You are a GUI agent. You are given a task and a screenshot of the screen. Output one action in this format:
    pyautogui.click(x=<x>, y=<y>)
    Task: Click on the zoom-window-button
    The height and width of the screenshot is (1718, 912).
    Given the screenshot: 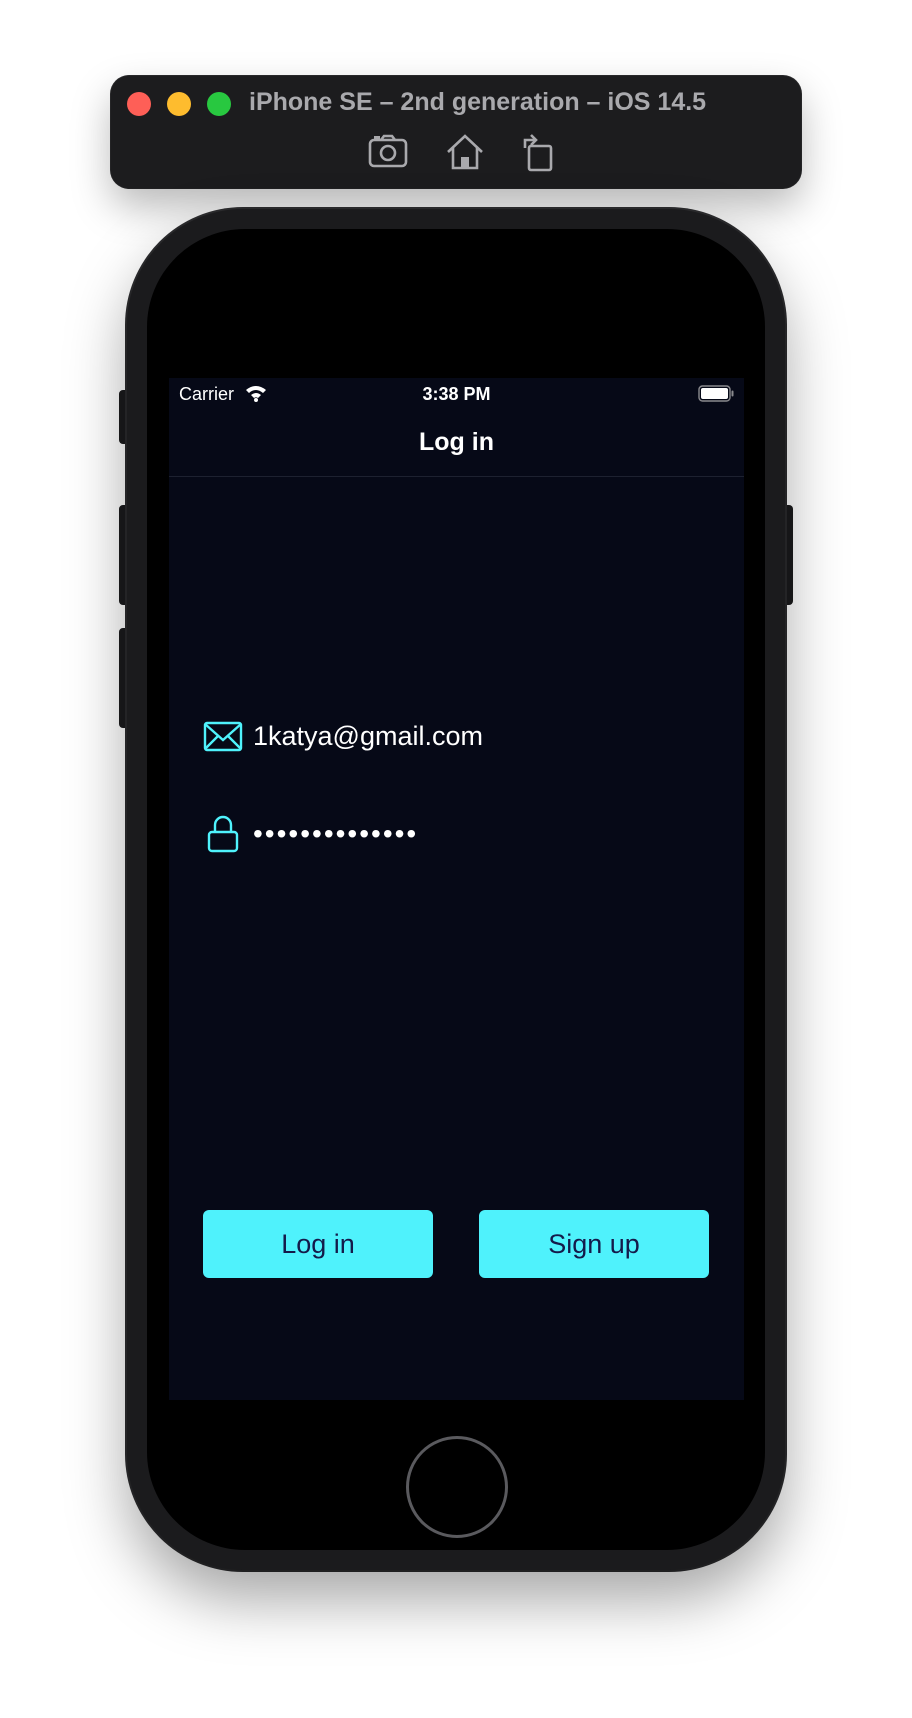 What is the action you would take?
    pyautogui.click(x=219, y=104)
    